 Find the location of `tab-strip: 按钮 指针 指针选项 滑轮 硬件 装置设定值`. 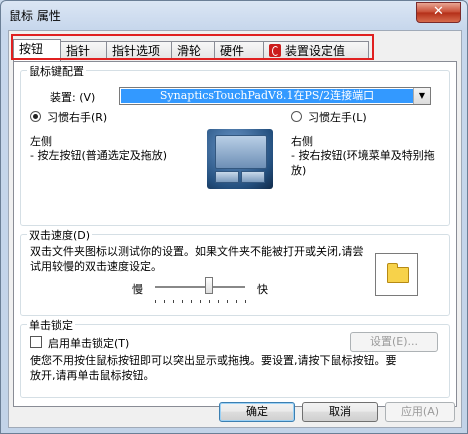

tab-strip: 按钮 指针 指针选项 滑轮 硬件 装置设定值 is located at coordinates (193, 50).